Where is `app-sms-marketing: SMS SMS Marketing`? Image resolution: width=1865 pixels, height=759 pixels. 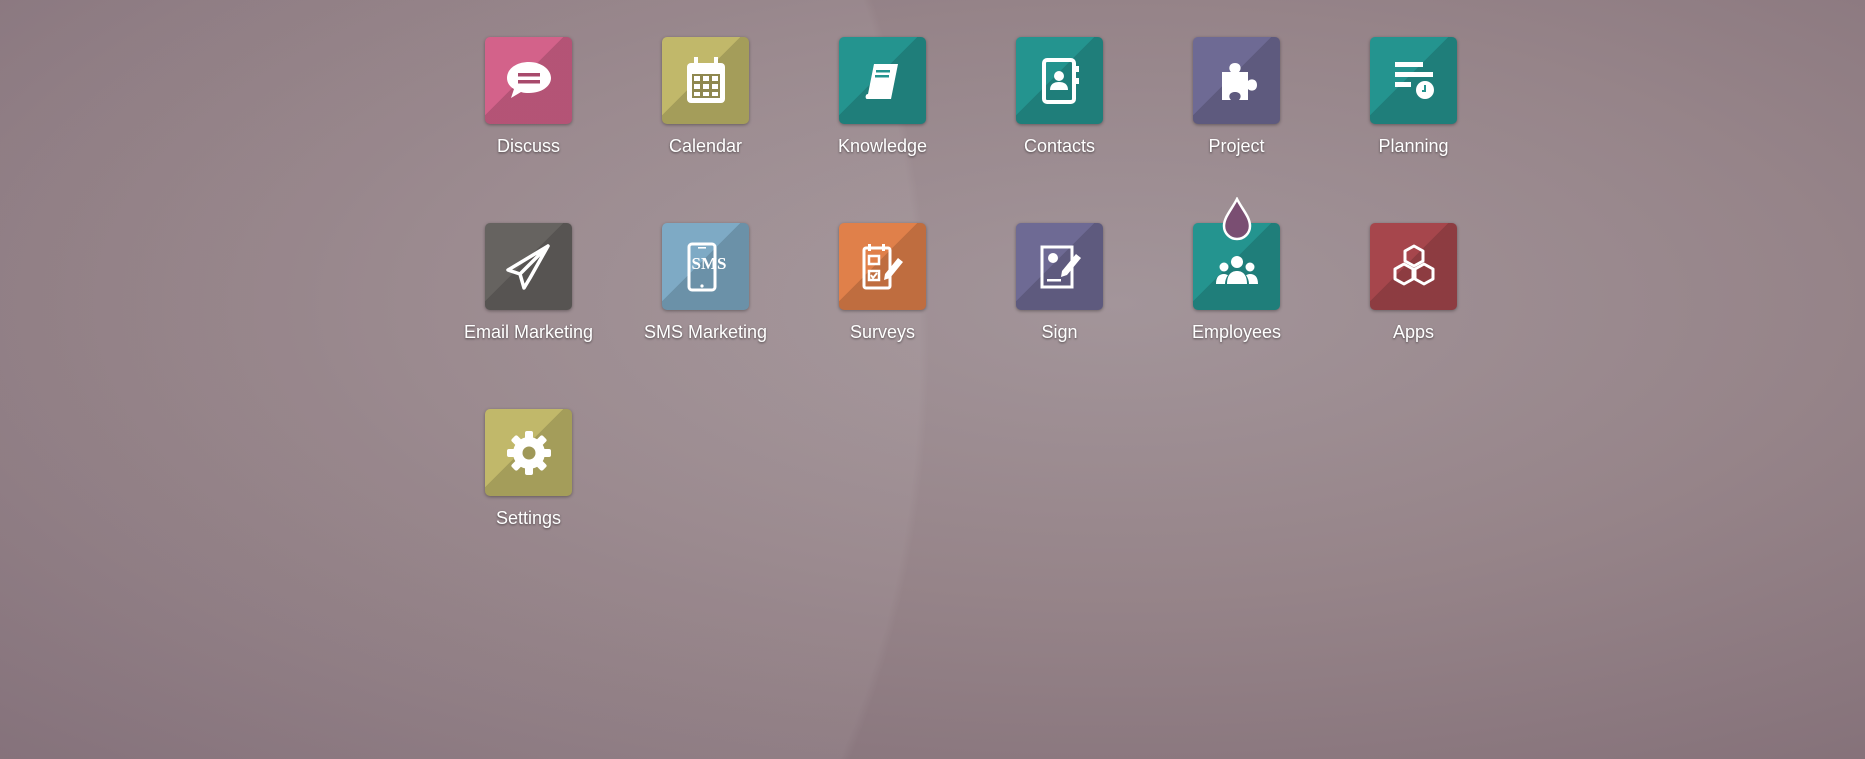
app-sms-marketing: SMS SMS Marketing is located at coordinates (705, 283).